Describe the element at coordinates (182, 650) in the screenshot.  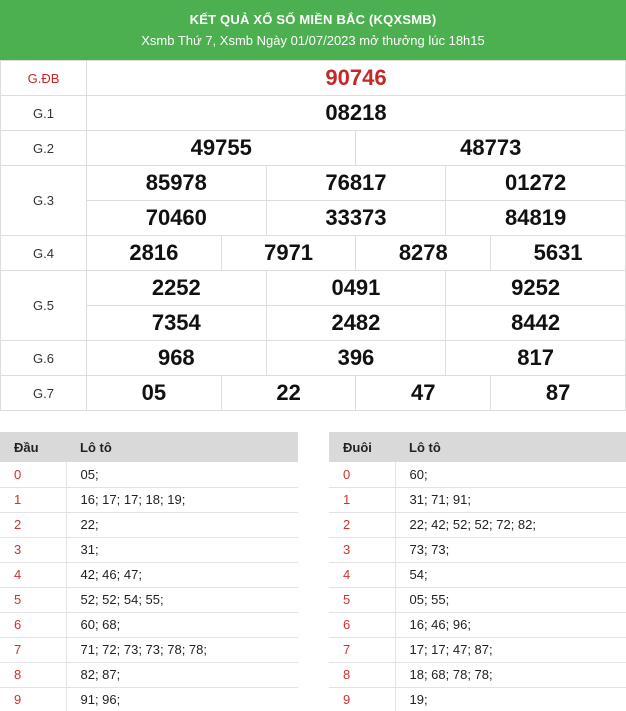
I see `row-loto: 71; 72; 73; 73; 78; 78;` at that location.